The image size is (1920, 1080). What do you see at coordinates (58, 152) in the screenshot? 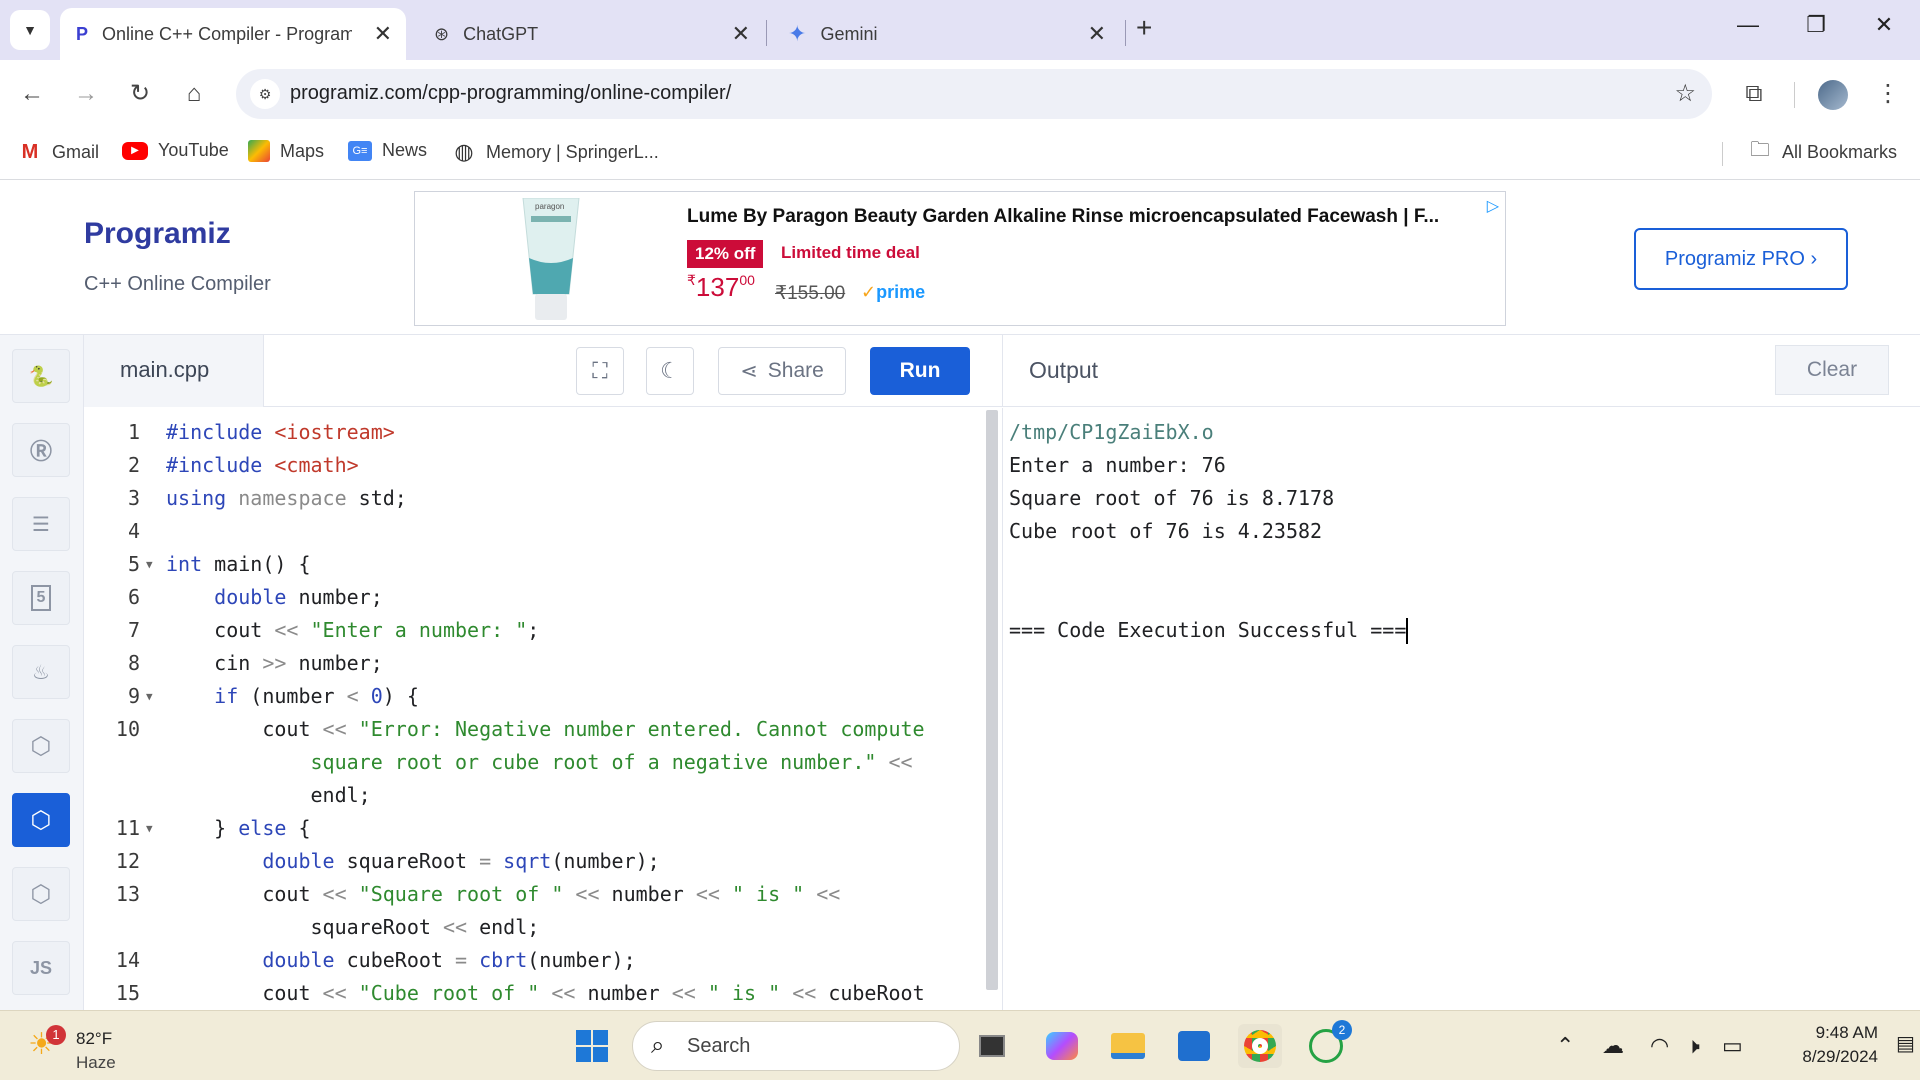
I see `bookmark-gmail: M Gmail` at bounding box center [58, 152].